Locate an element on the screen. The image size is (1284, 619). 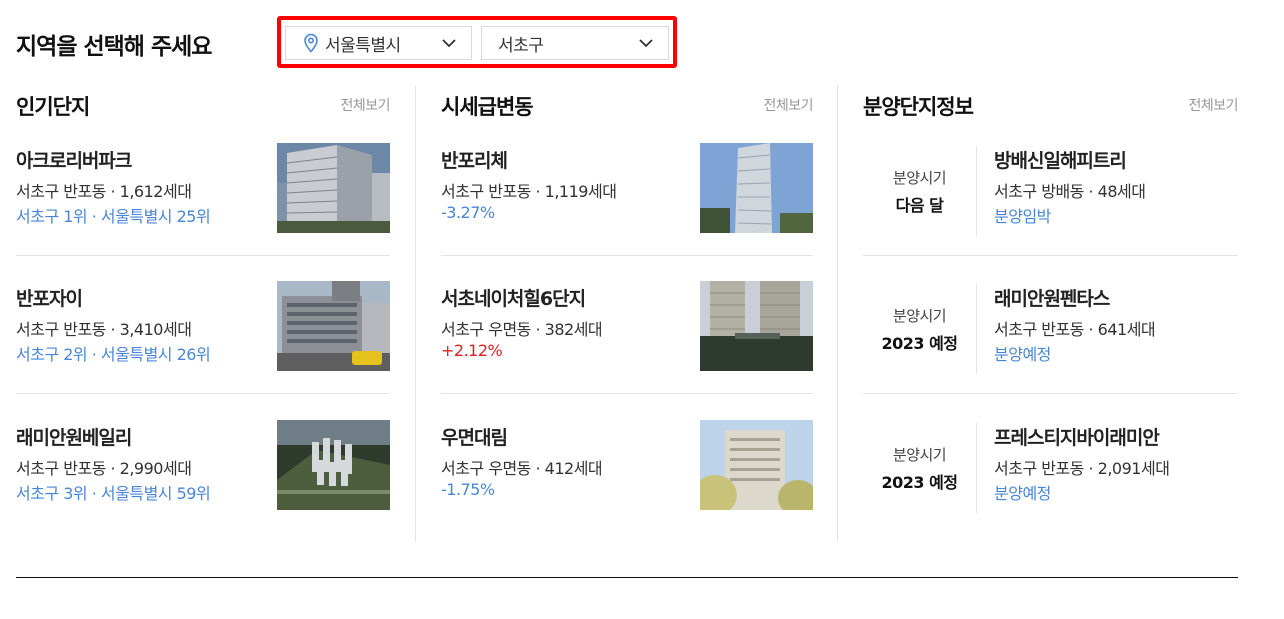
price-change-value: -1.75% is located at coordinates (468, 489).